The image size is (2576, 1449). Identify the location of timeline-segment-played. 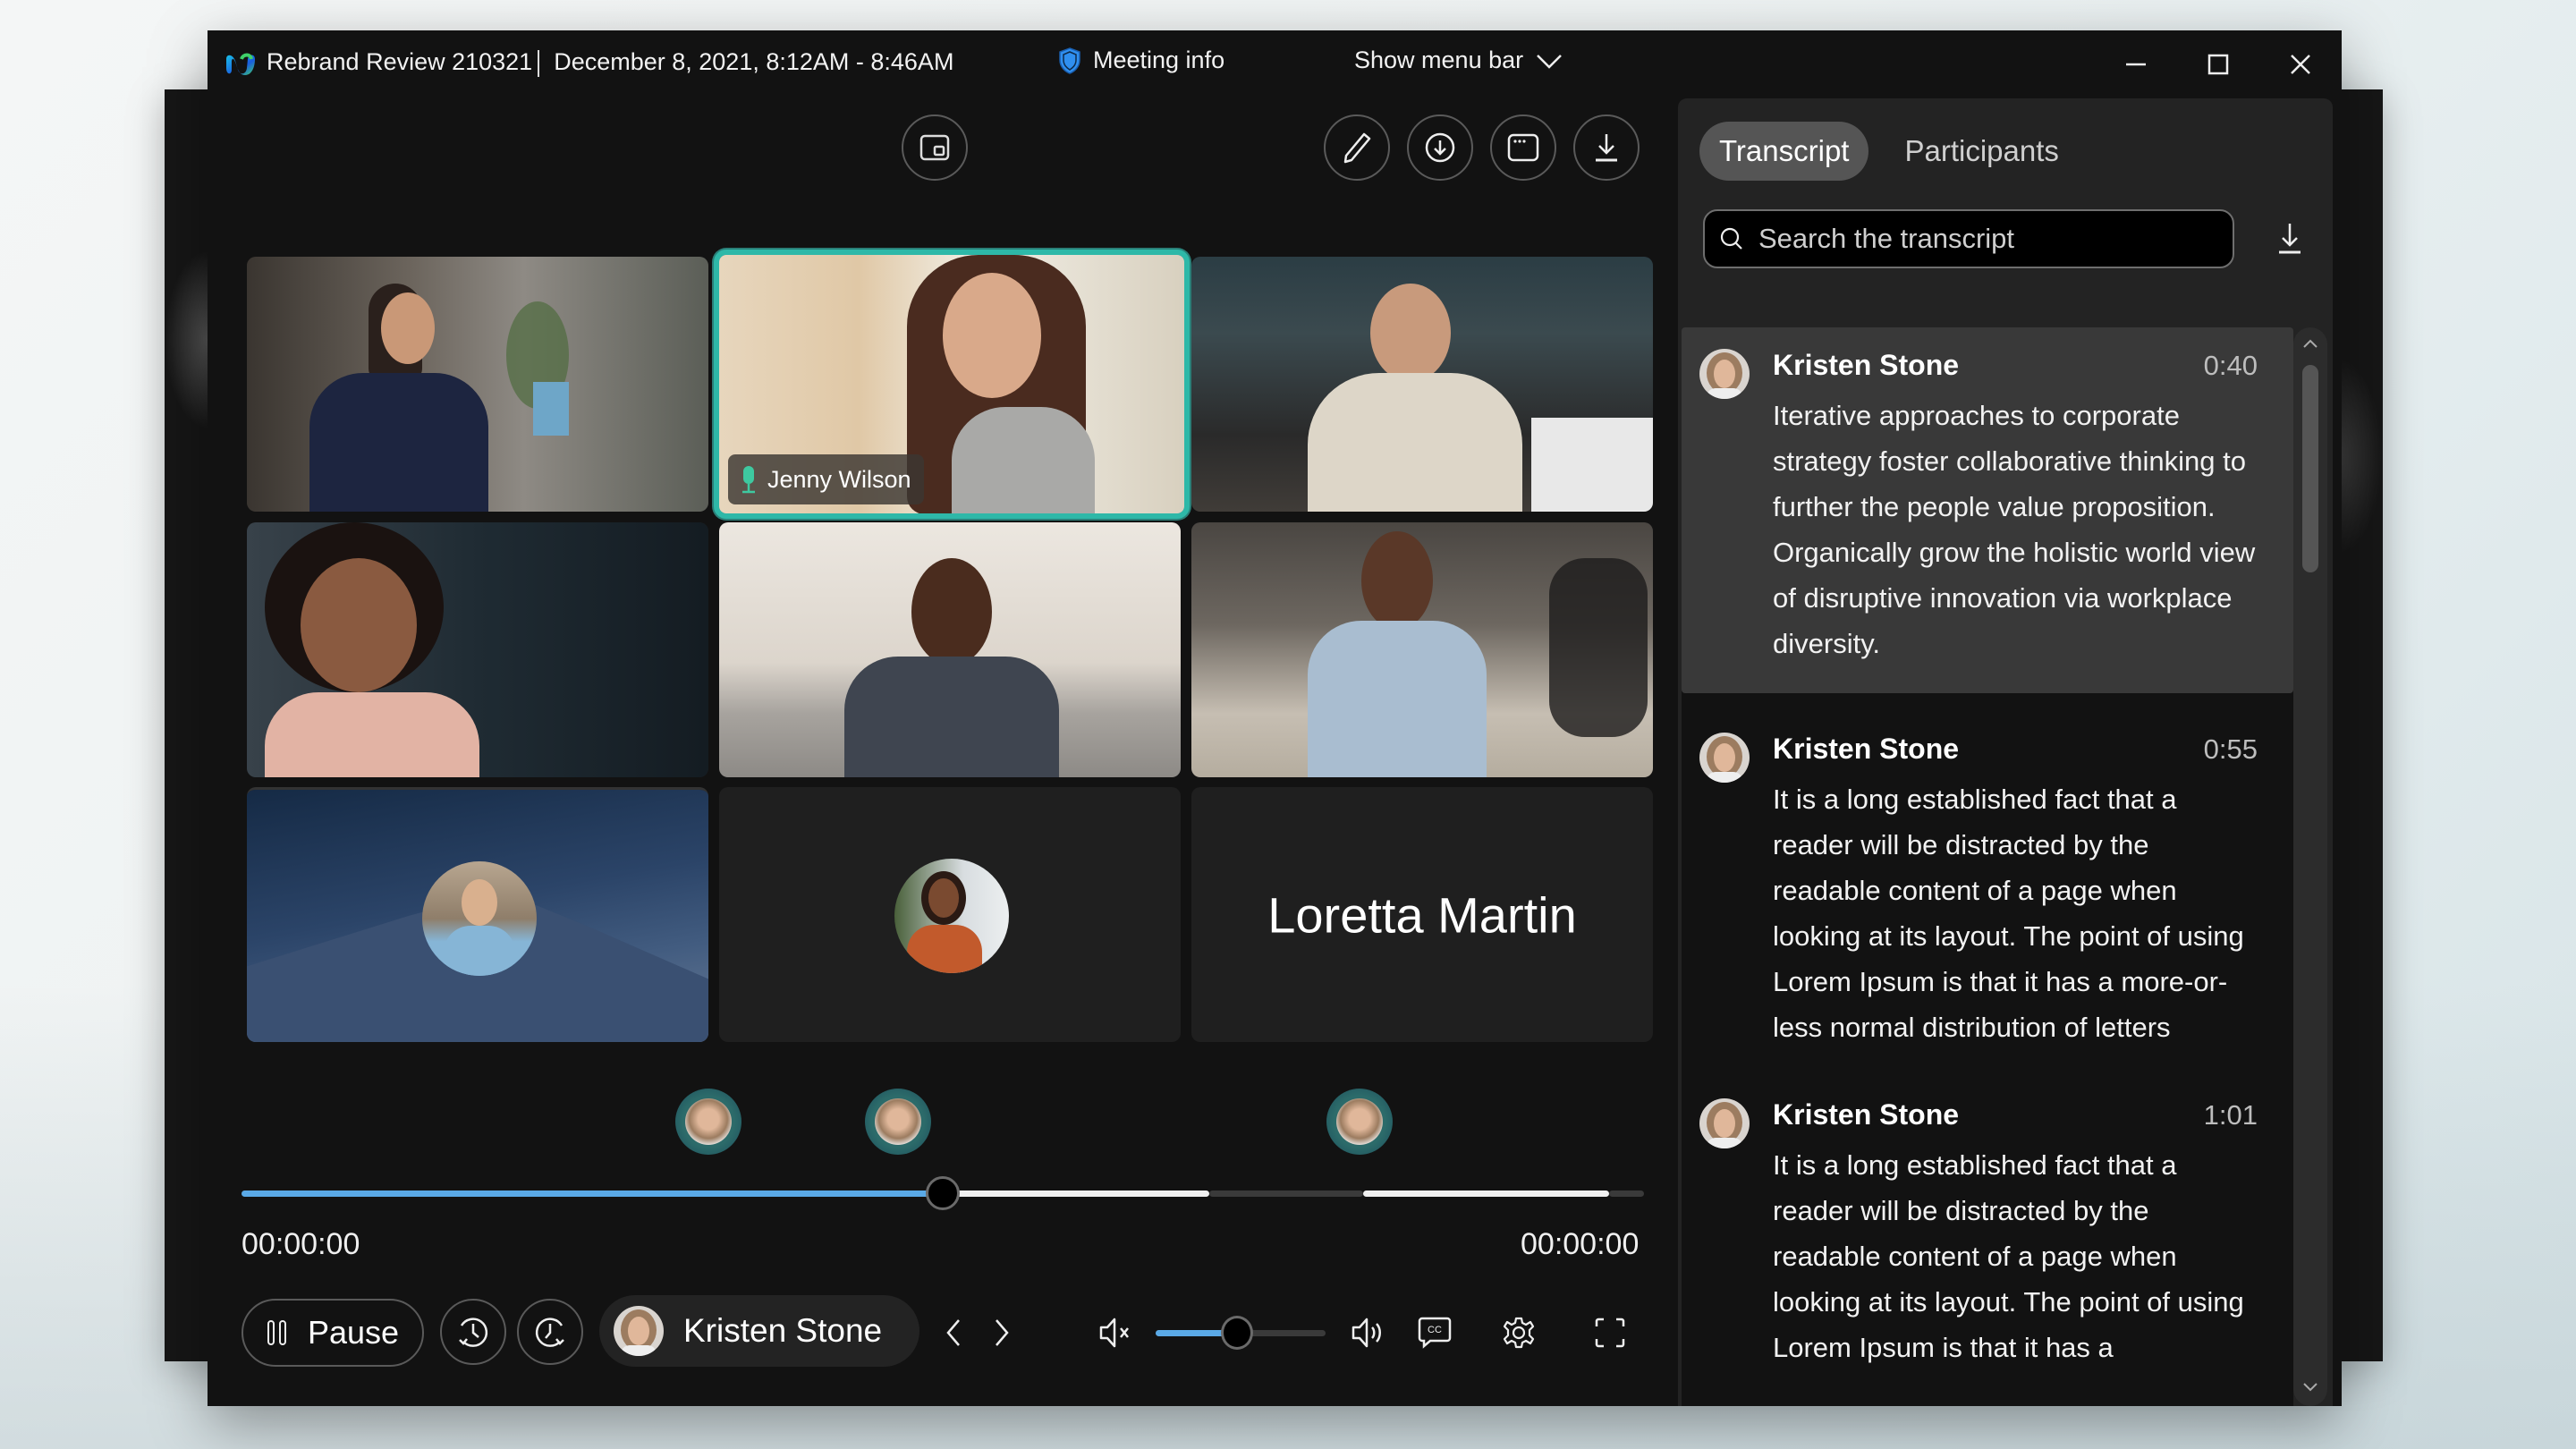
(592, 1194).